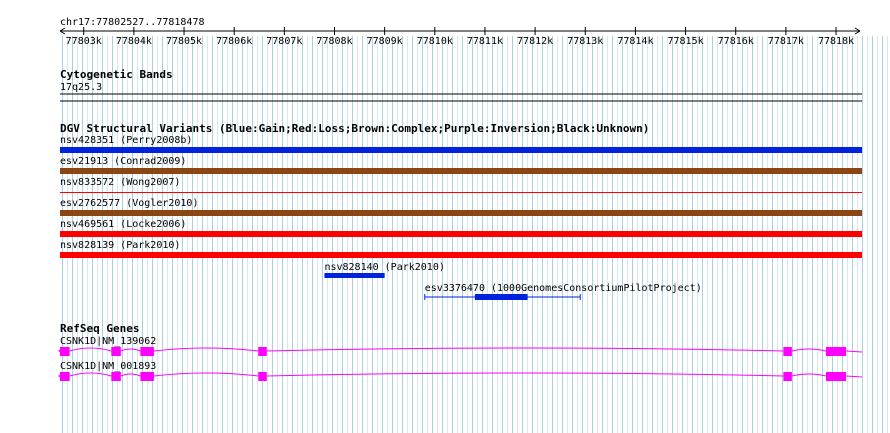 This screenshot has width=890, height=433. What do you see at coordinates (120, 182) in the screenshot?
I see `dgv-feature-label: nsv833572 (Wong2007)` at bounding box center [120, 182].